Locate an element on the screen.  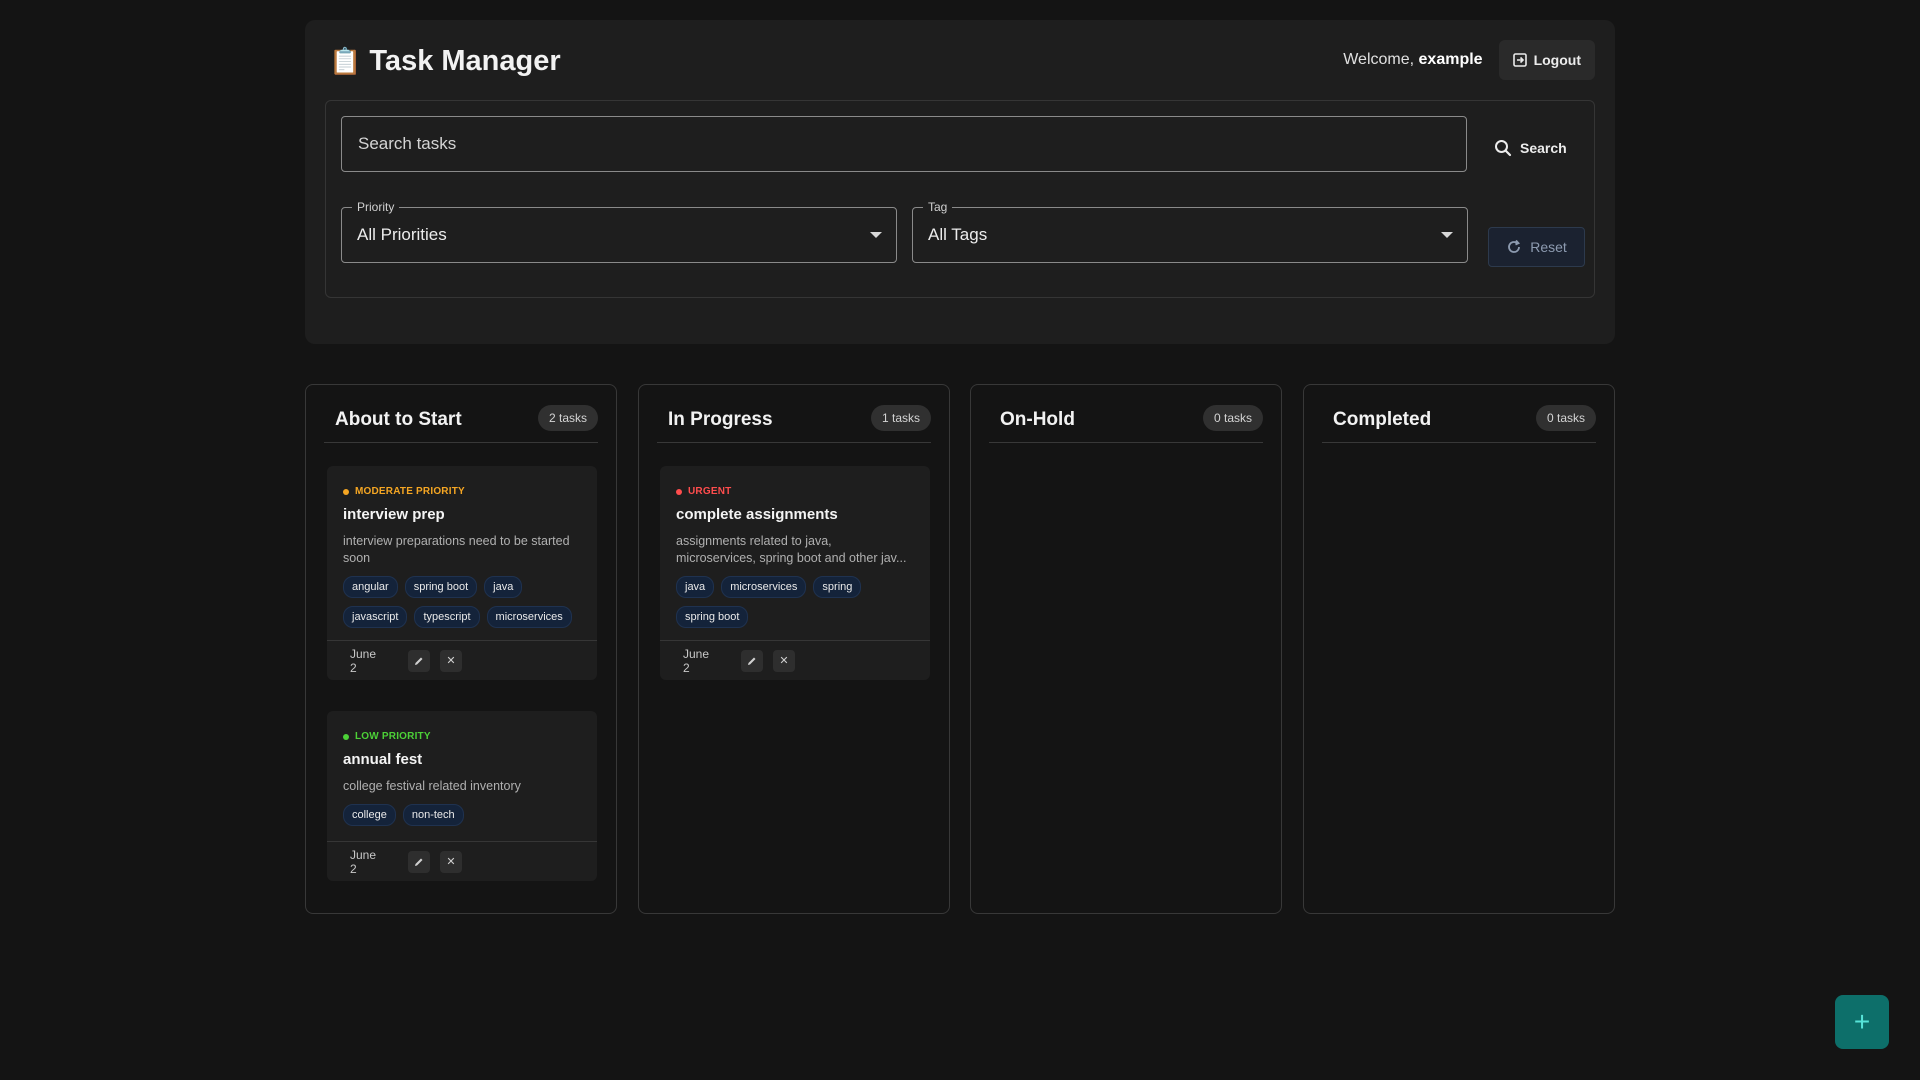
priority-select: Priority All Priorities is located at coordinates (619, 231).